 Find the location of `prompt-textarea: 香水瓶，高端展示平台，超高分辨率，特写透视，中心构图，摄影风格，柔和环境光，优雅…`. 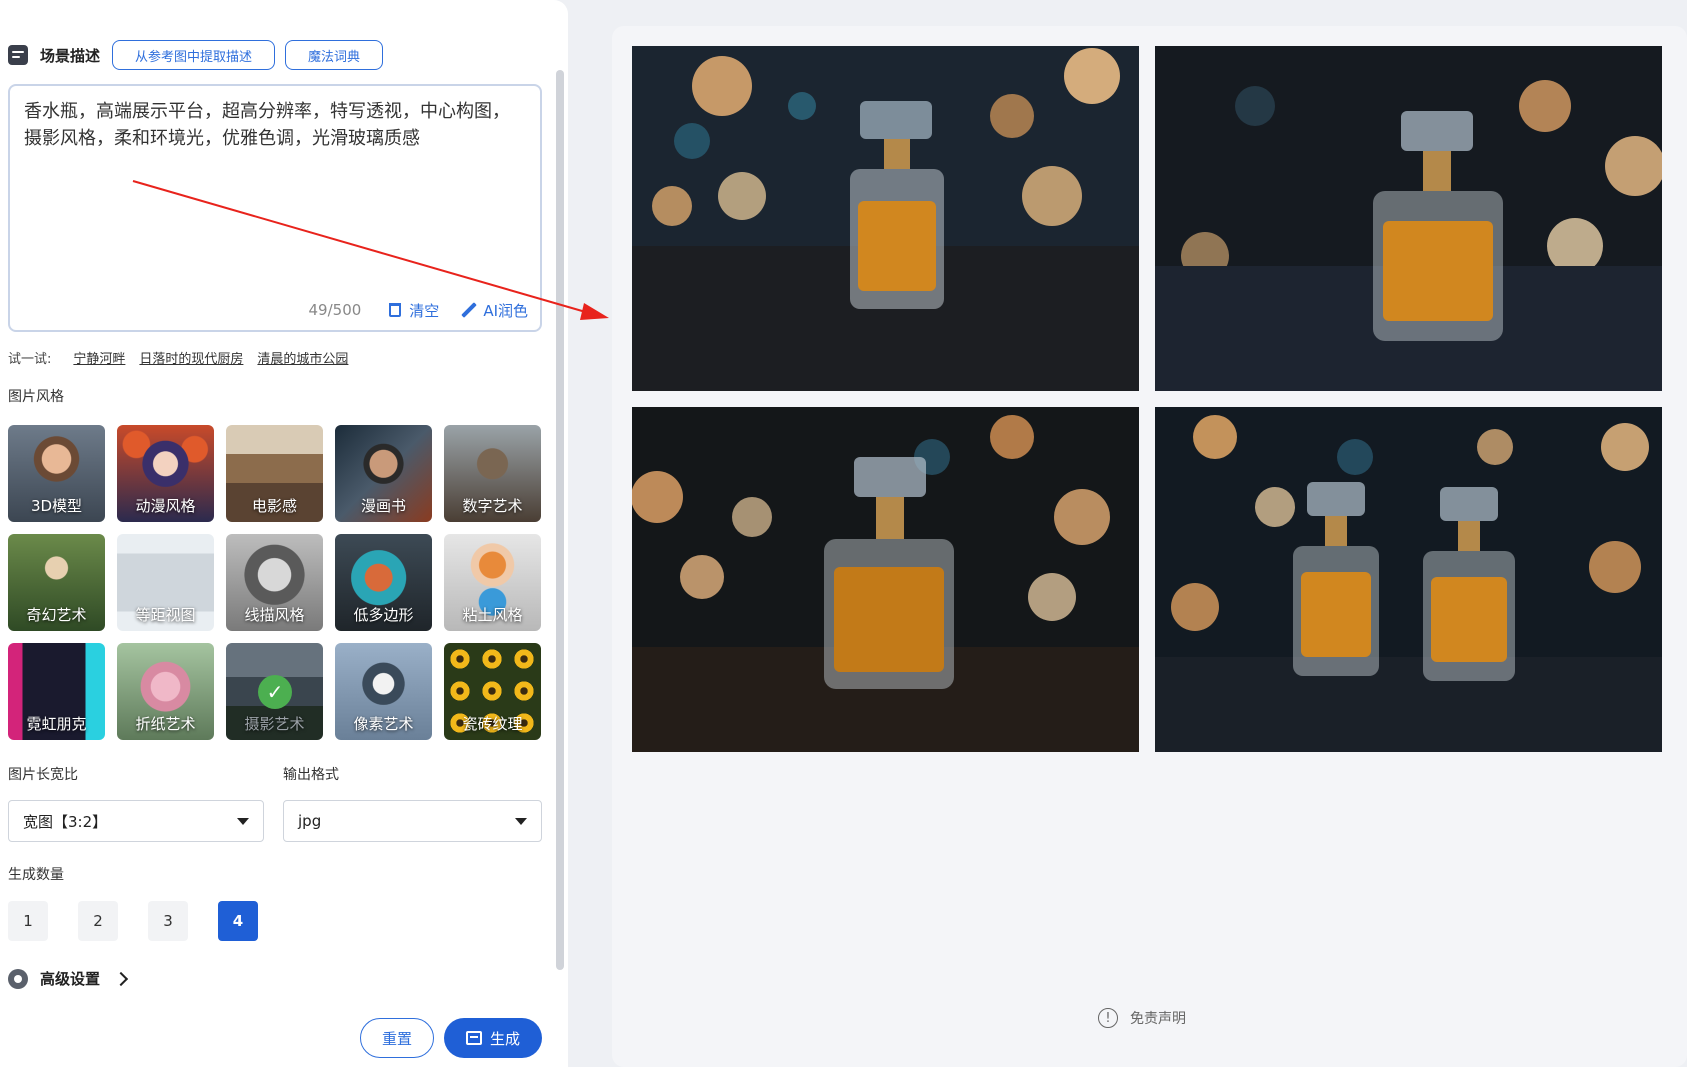

prompt-textarea: 香水瓶，高端展示平台，超高分辨率，特写透视，中心构图，摄影风格，柔和环境光，优雅… is located at coordinates (275, 208).